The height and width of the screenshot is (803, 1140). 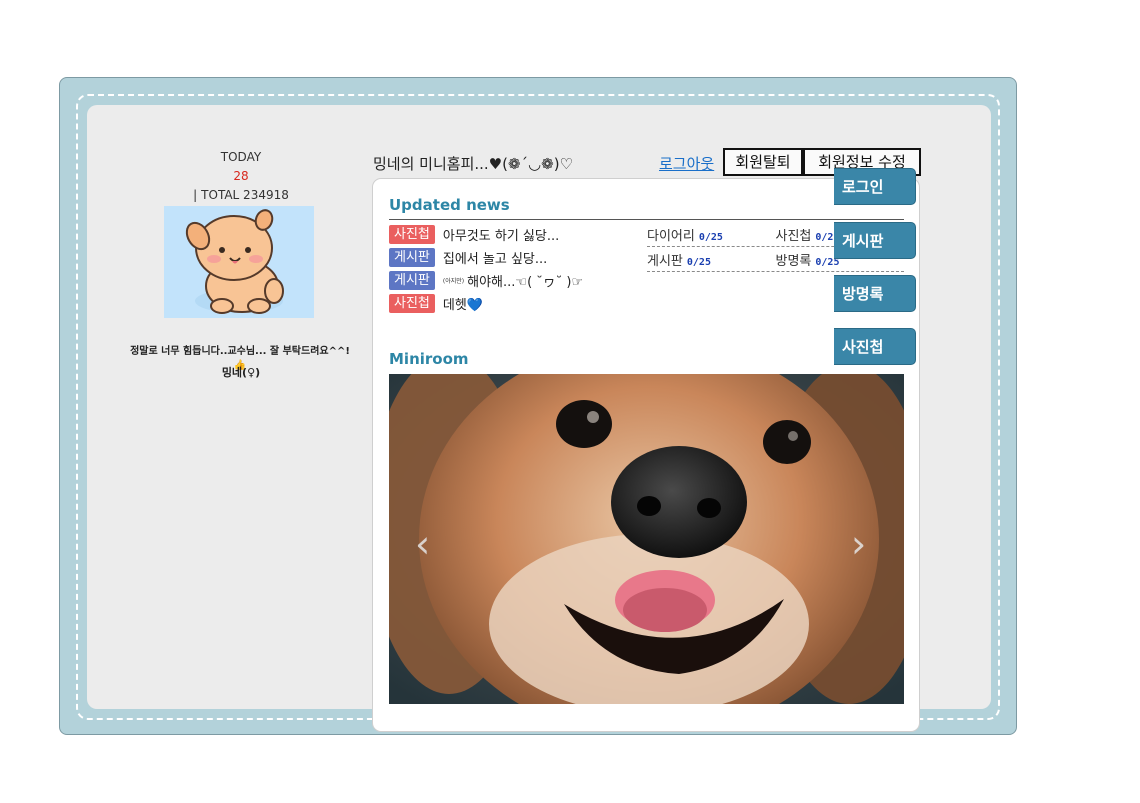 I want to click on nav-photo: 사진첩, so click(x=875, y=346).